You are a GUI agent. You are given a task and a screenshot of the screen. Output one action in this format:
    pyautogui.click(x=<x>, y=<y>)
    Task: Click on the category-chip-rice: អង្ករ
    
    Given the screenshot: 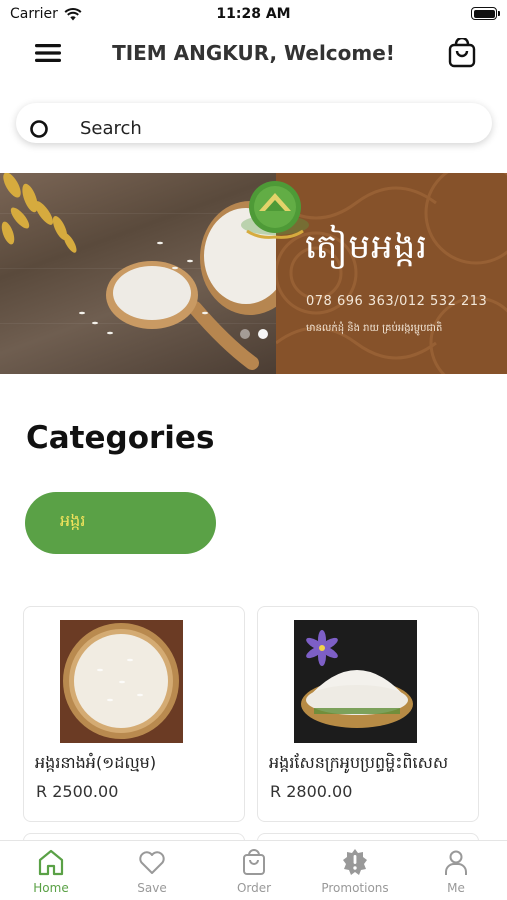 What is the action you would take?
    pyautogui.click(x=120, y=523)
    